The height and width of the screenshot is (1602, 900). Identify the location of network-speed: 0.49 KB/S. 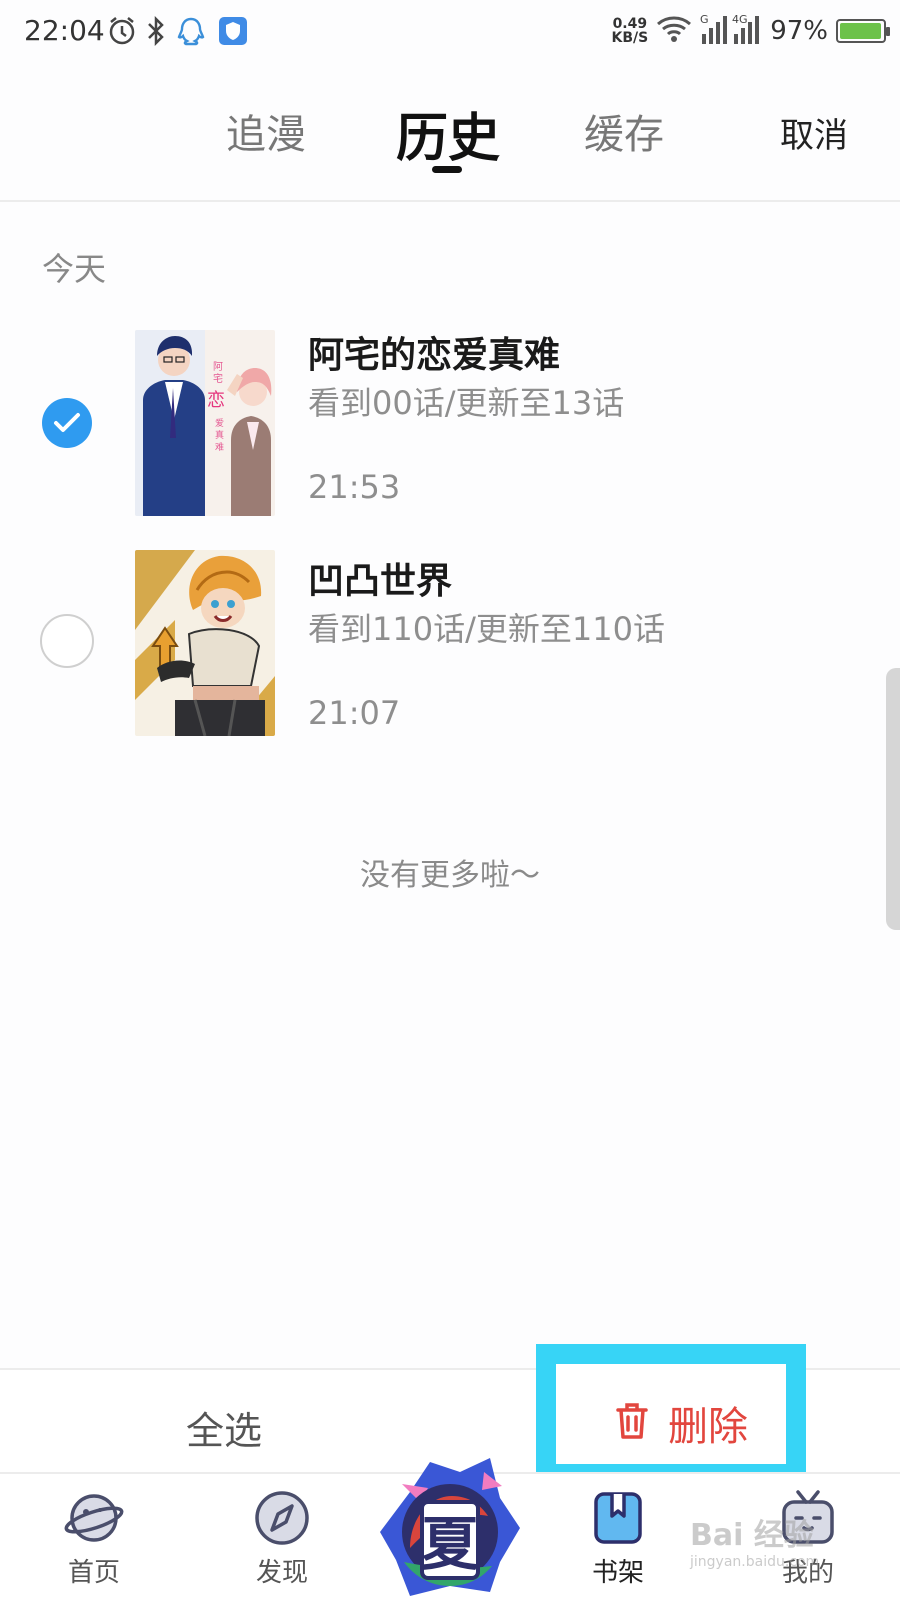
(630, 31).